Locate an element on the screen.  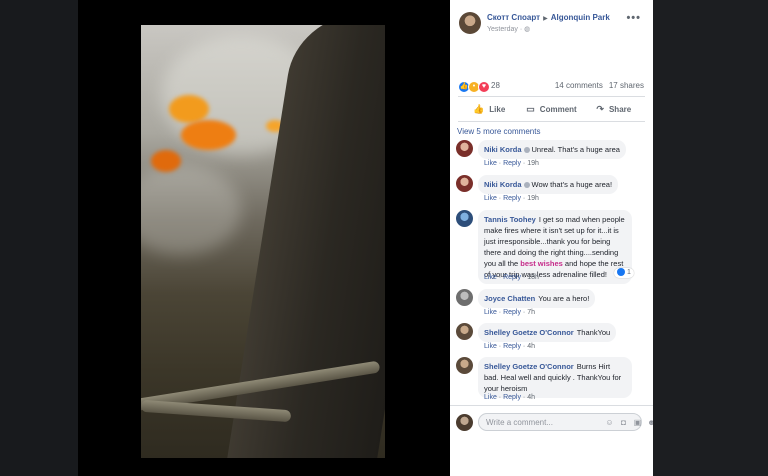
like-icon: 👍 is located at coordinates (479, 108).